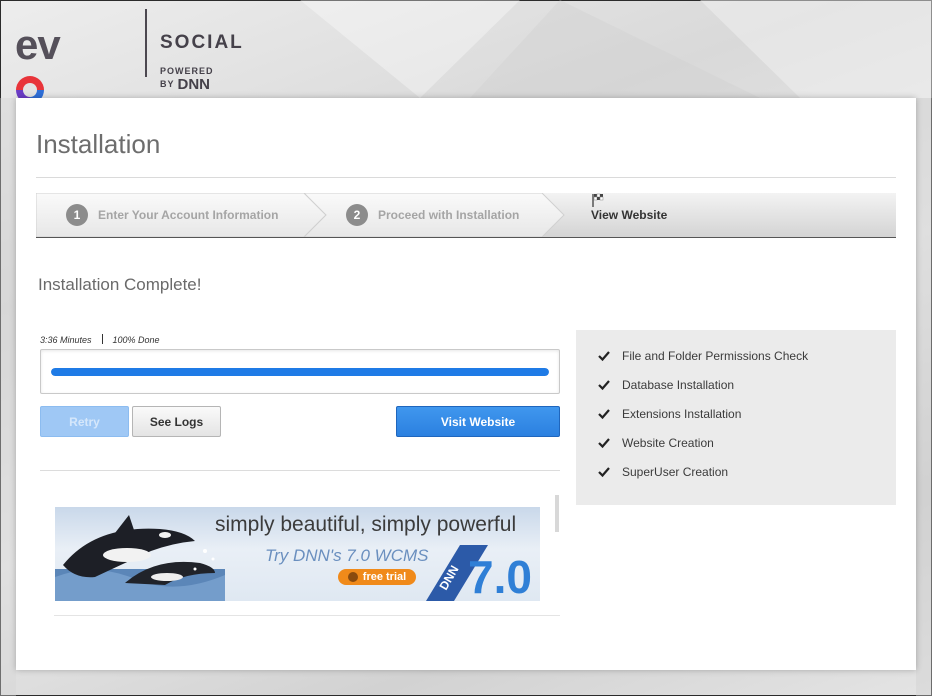 The image size is (932, 696). What do you see at coordinates (449, 215) in the screenshot?
I see `step-label: Proceed with Installation` at bounding box center [449, 215].